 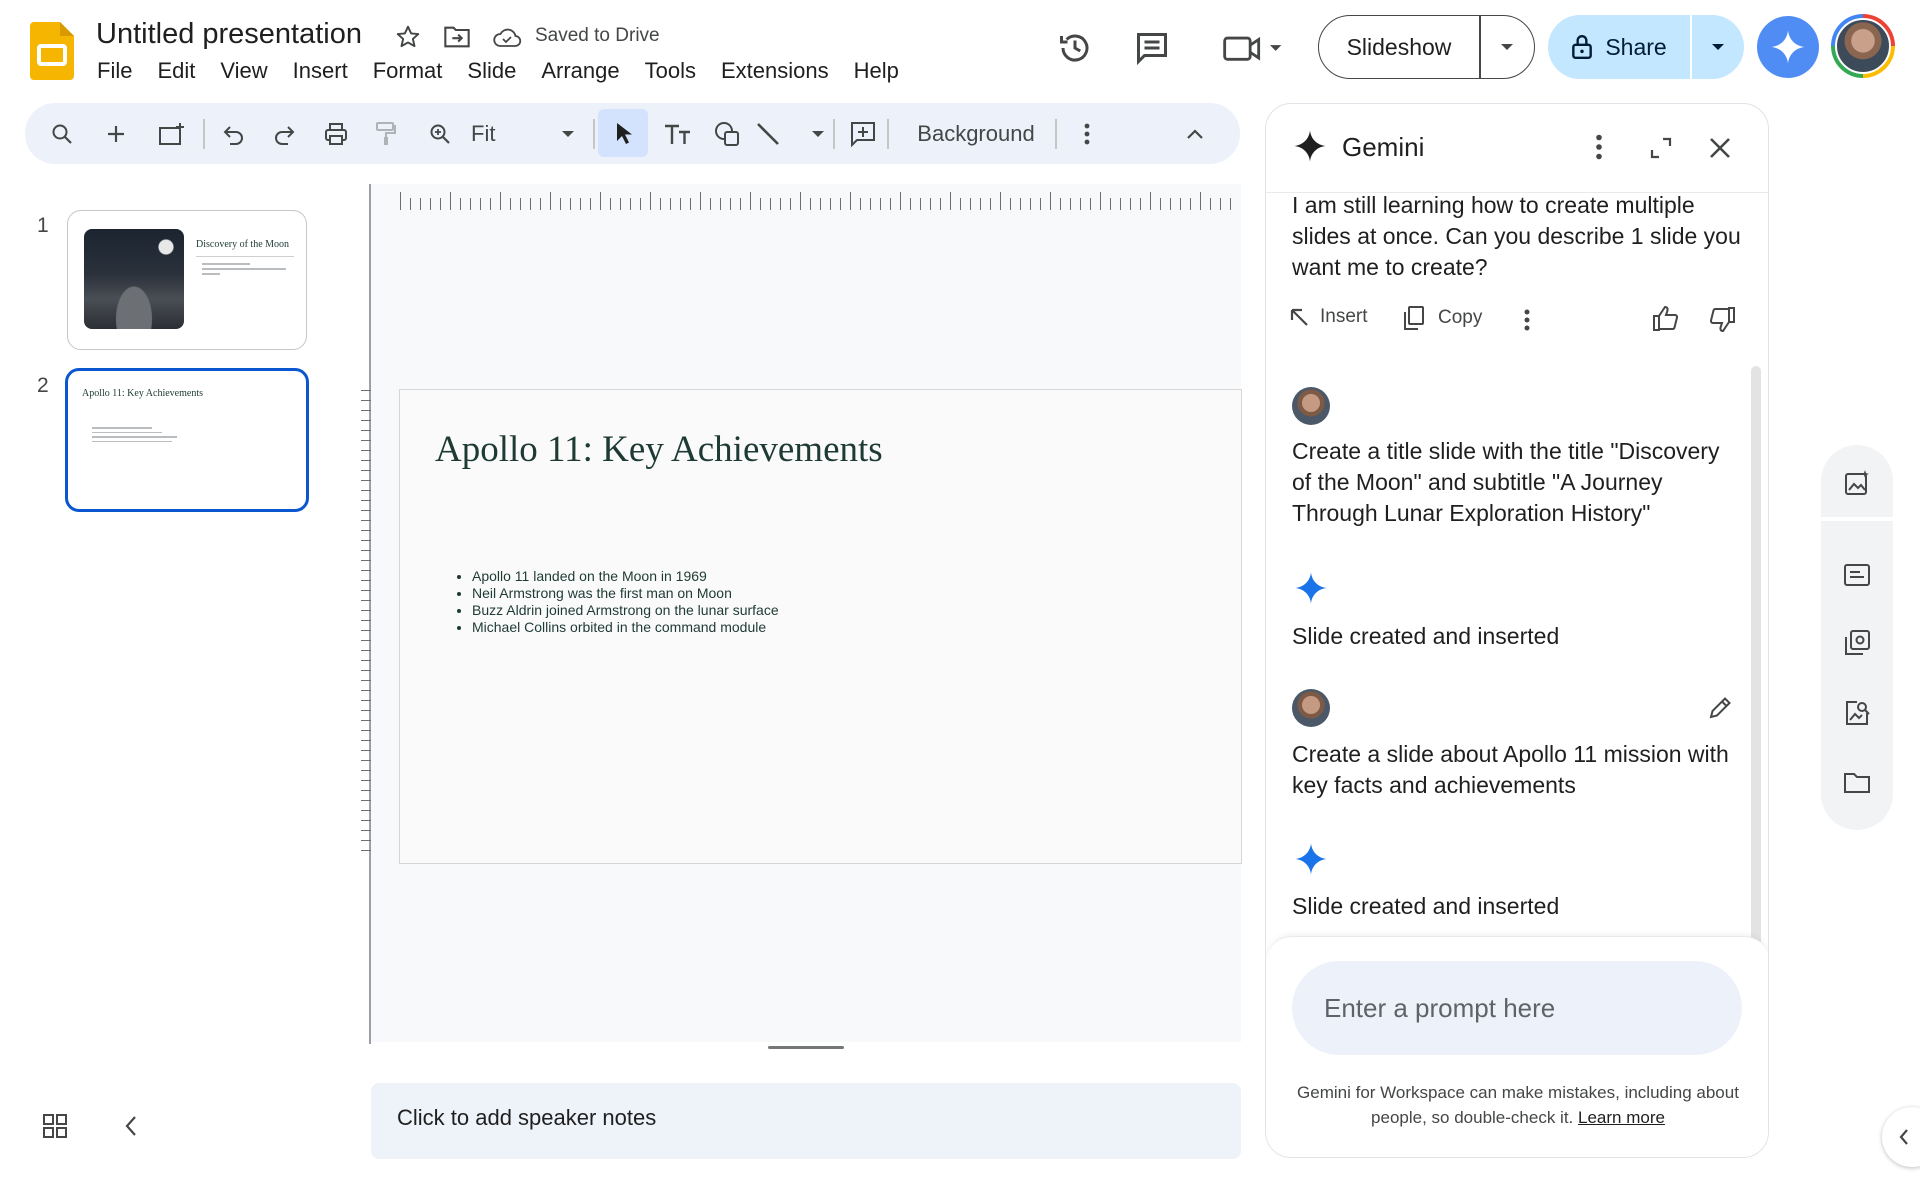 What do you see at coordinates (1621, 1117) in the screenshot?
I see `learn-more-link: Learn more` at bounding box center [1621, 1117].